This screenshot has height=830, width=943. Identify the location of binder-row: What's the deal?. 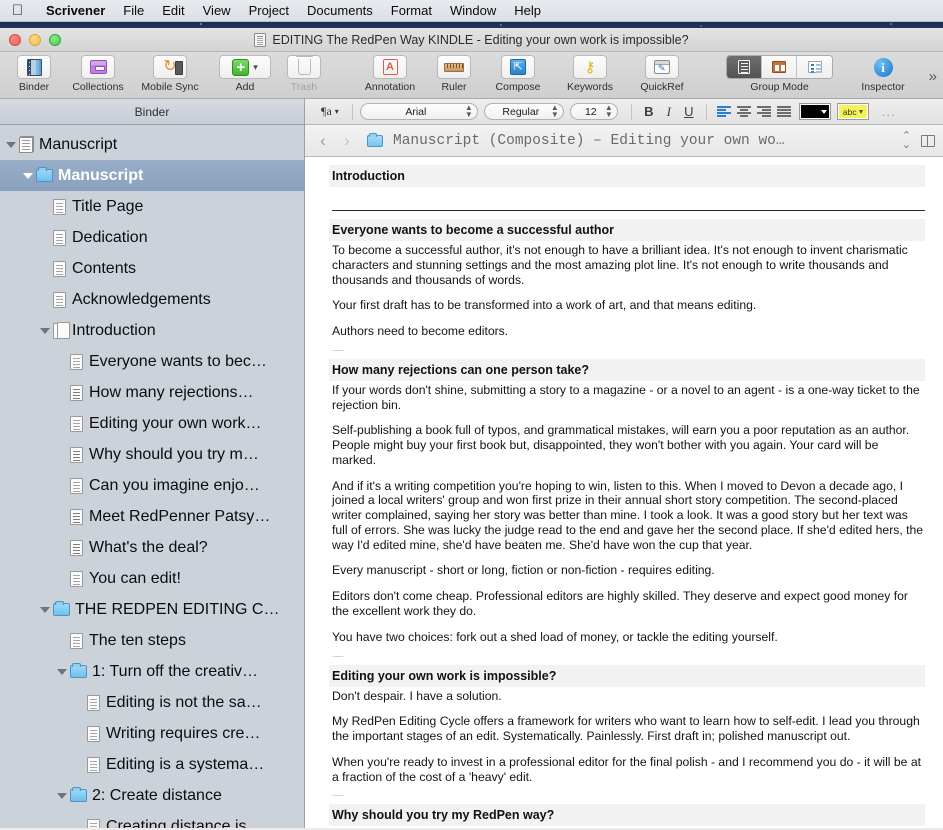
(152, 547).